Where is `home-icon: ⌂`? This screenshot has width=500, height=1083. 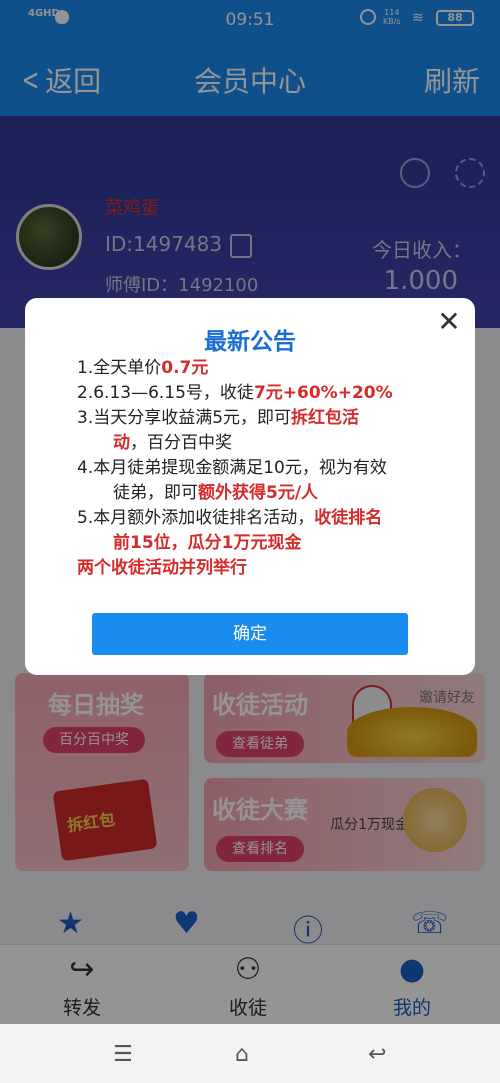
home-icon: ⌂ is located at coordinates (242, 1054).